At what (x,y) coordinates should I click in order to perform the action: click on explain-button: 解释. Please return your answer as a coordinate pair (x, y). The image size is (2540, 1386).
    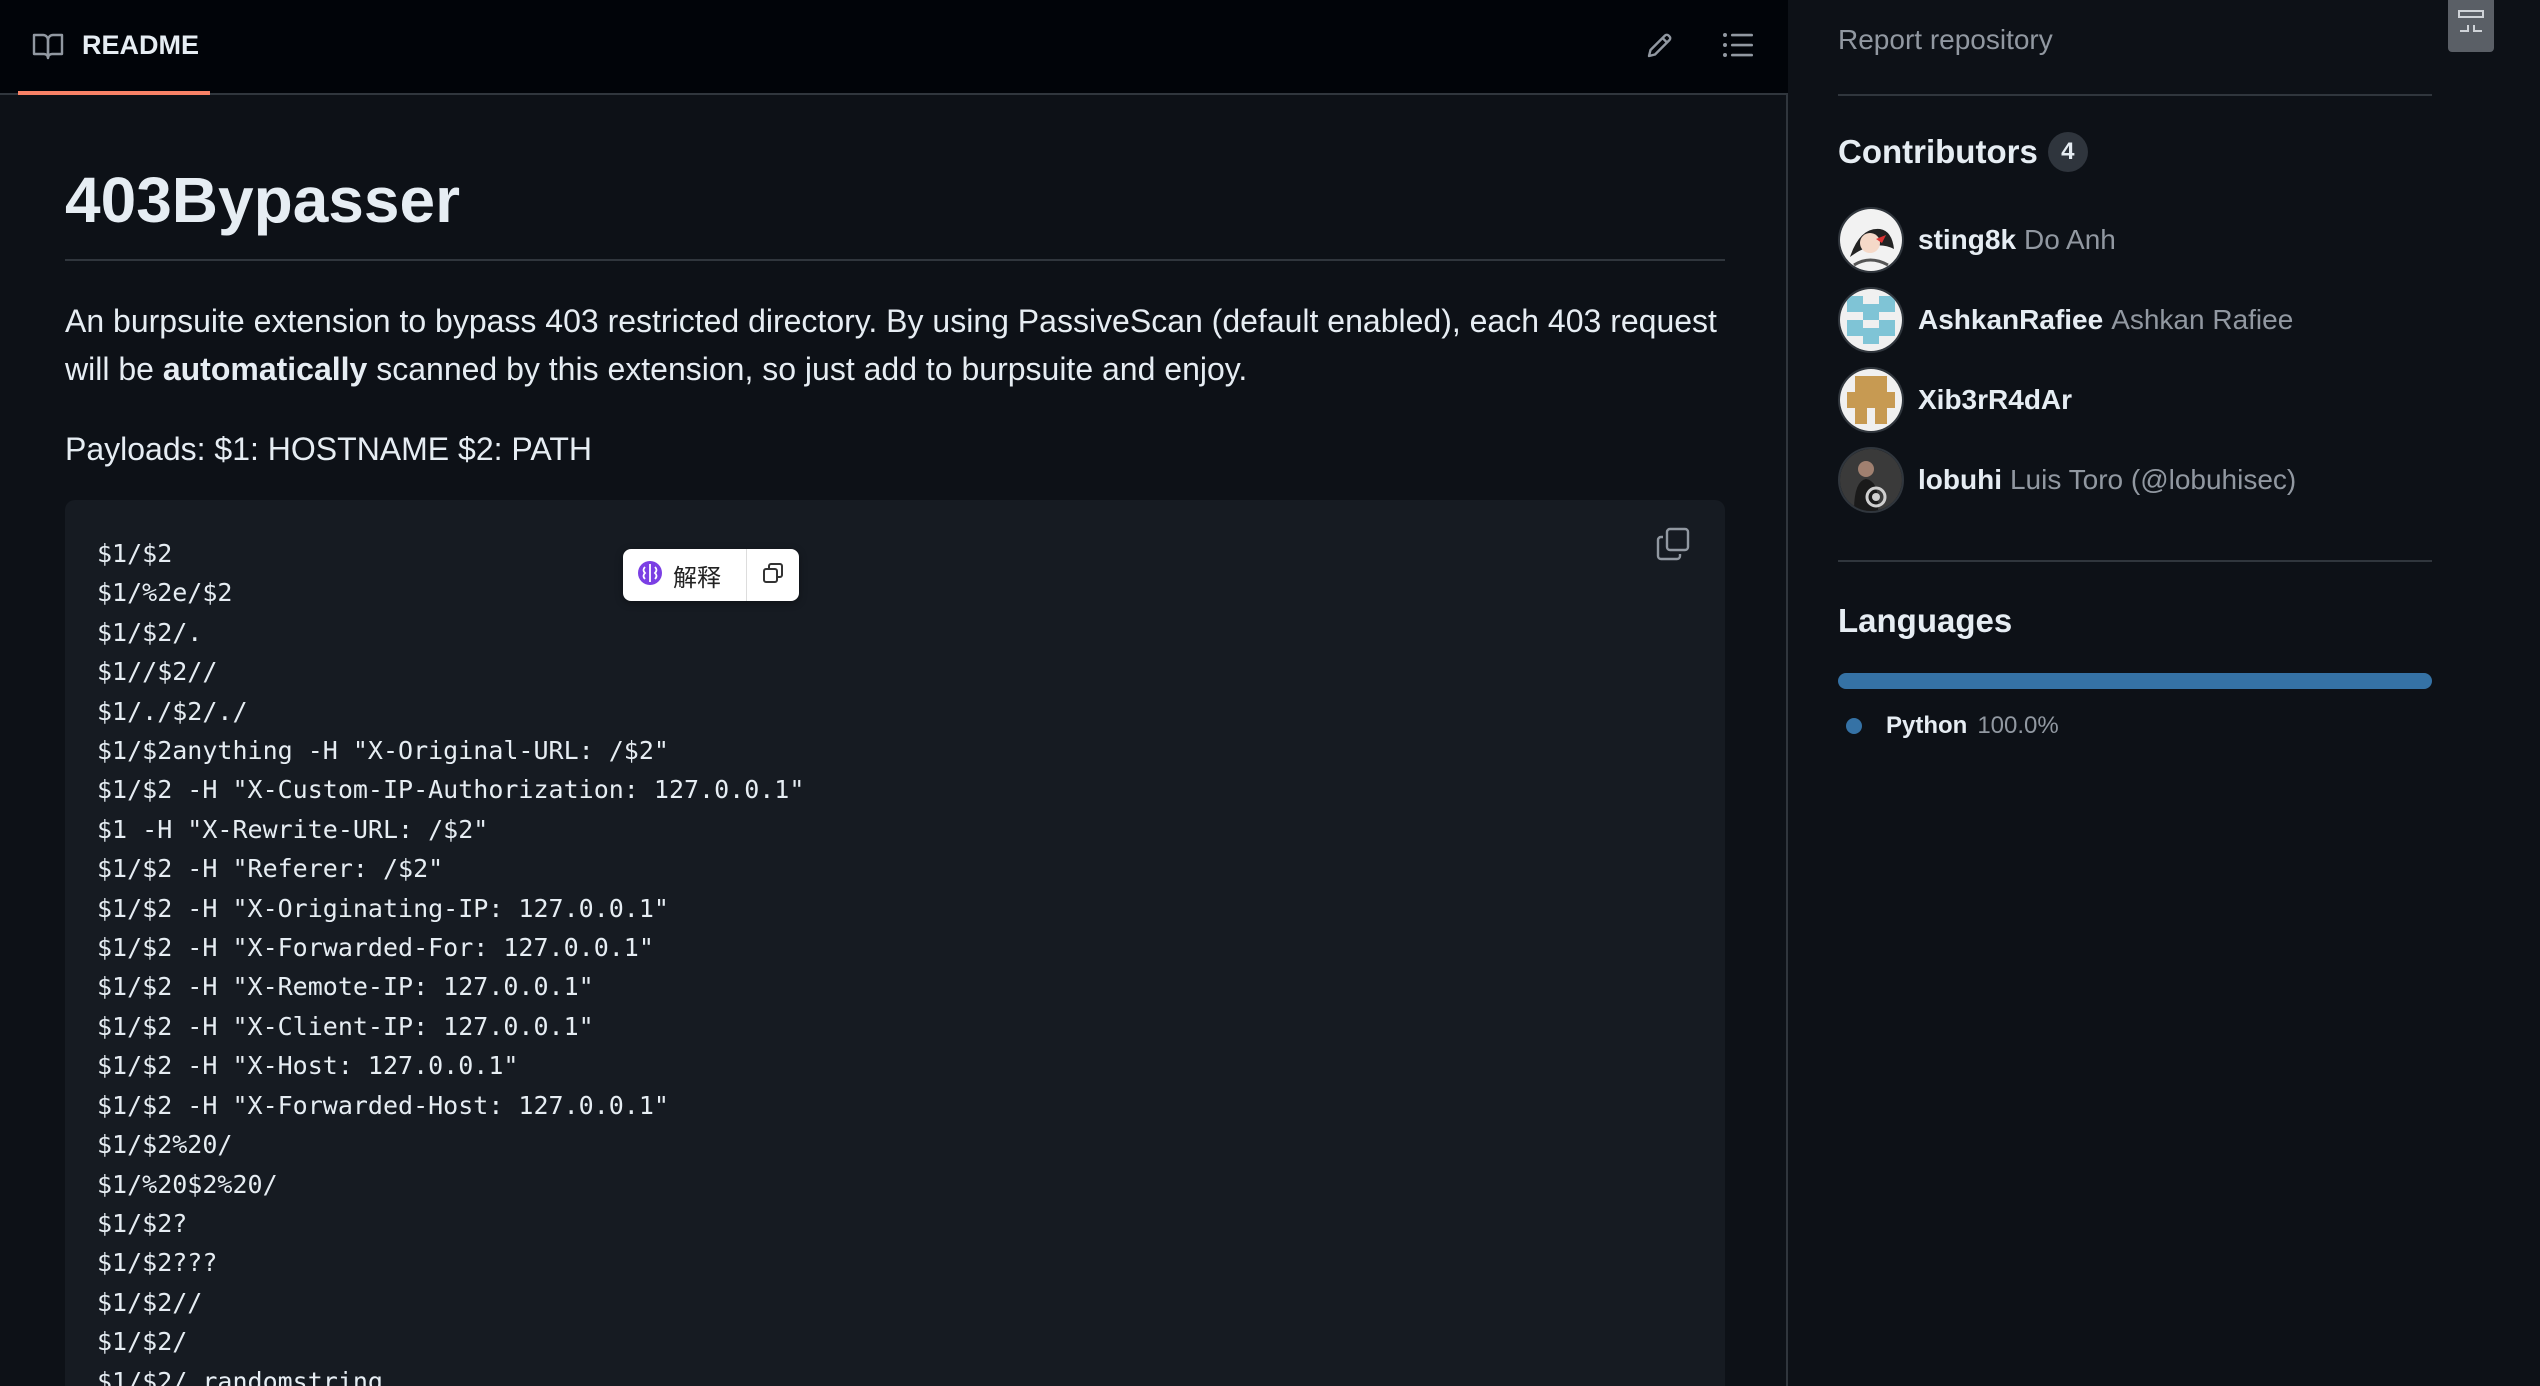
    Looking at the image, I should click on (685, 575).